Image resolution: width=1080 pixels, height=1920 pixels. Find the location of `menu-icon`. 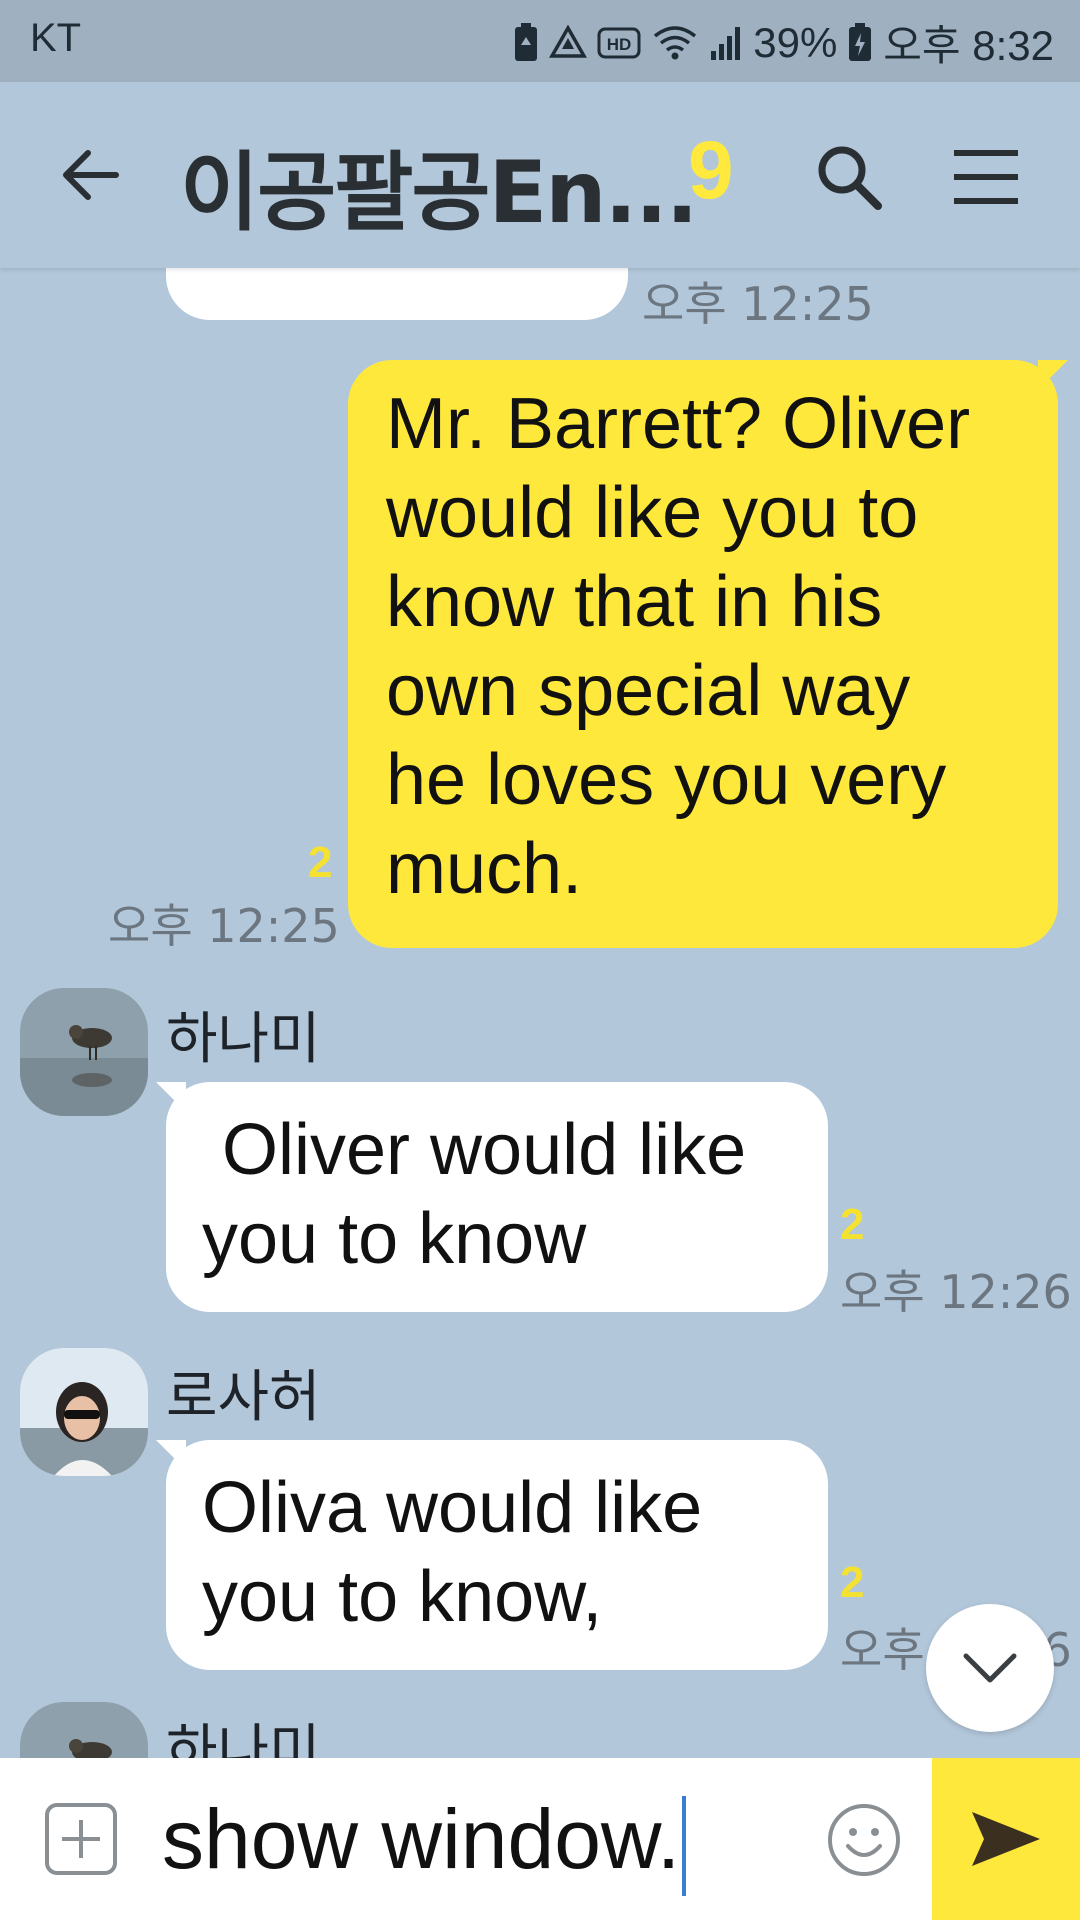

menu-icon is located at coordinates (986, 177).